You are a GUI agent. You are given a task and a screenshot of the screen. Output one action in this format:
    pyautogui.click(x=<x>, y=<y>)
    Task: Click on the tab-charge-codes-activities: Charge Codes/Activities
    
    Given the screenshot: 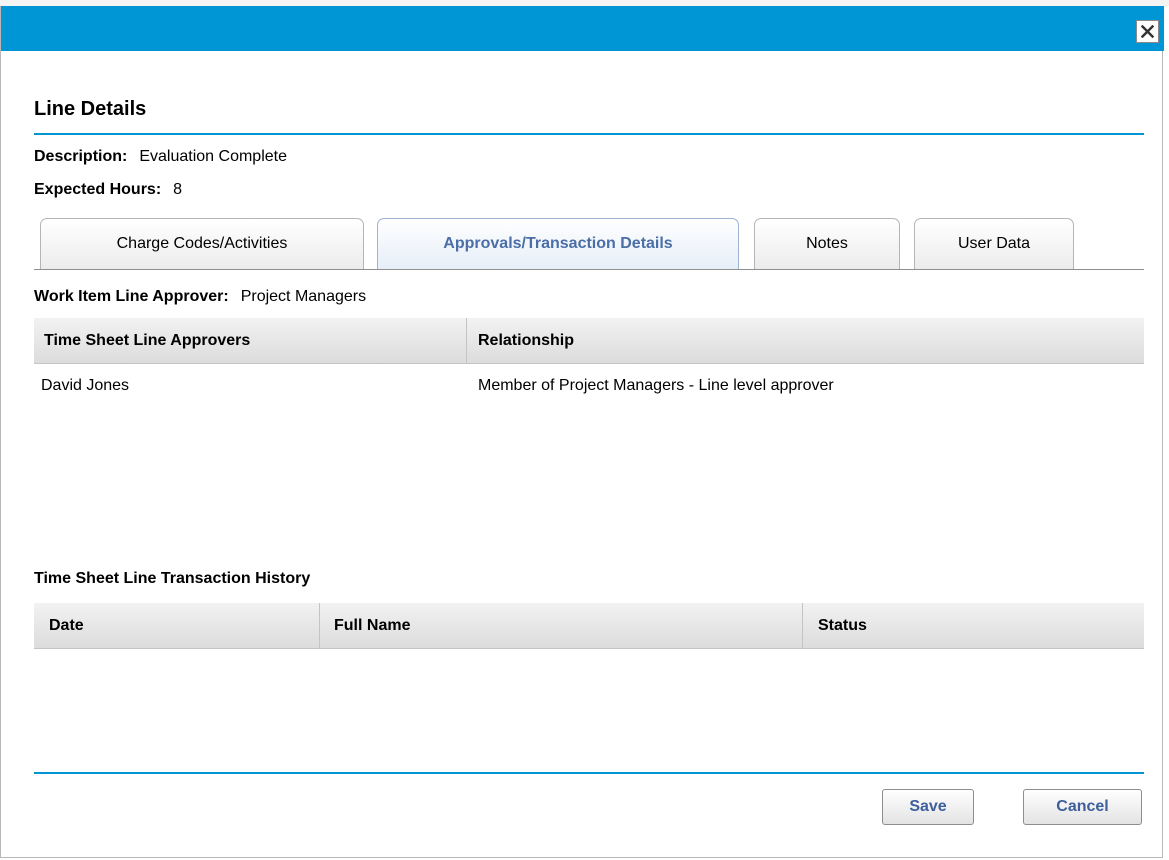 What is the action you would take?
    pyautogui.click(x=202, y=243)
    